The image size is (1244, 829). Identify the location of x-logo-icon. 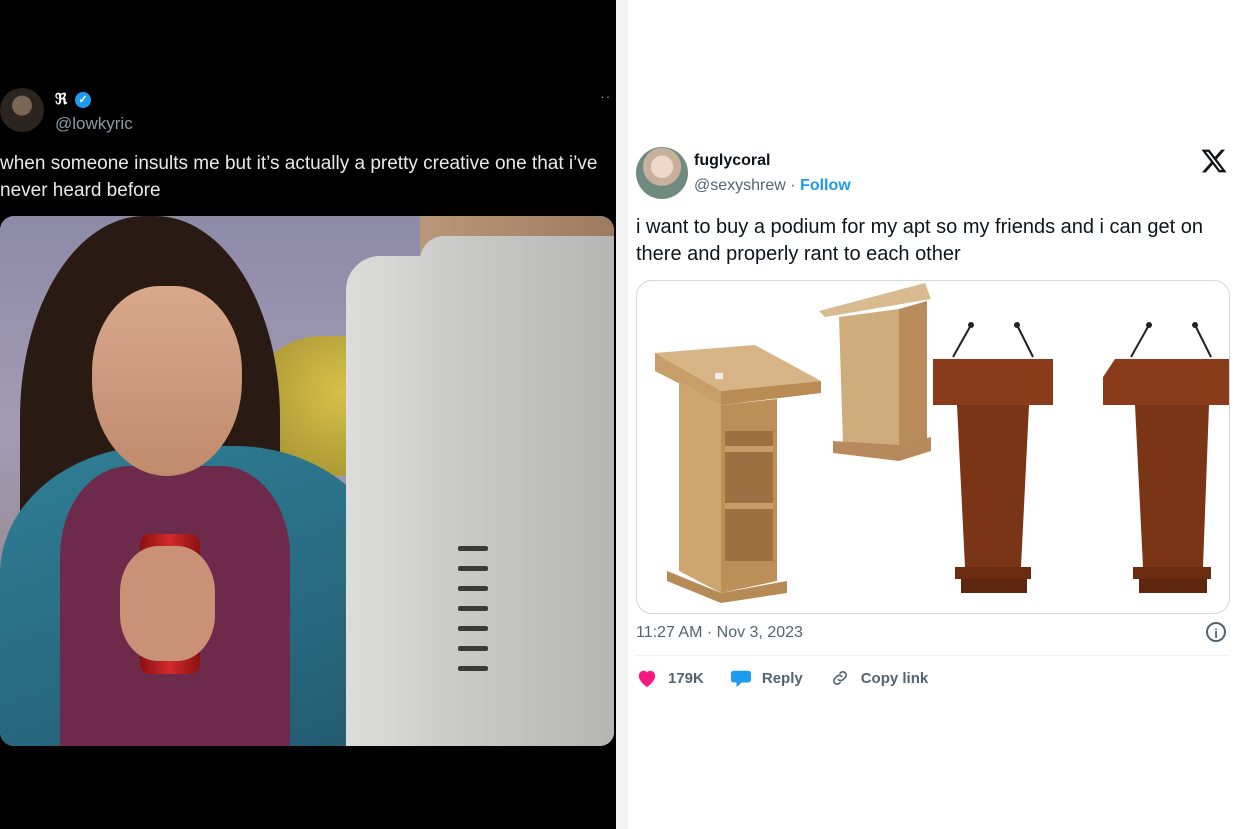
(1214, 161).